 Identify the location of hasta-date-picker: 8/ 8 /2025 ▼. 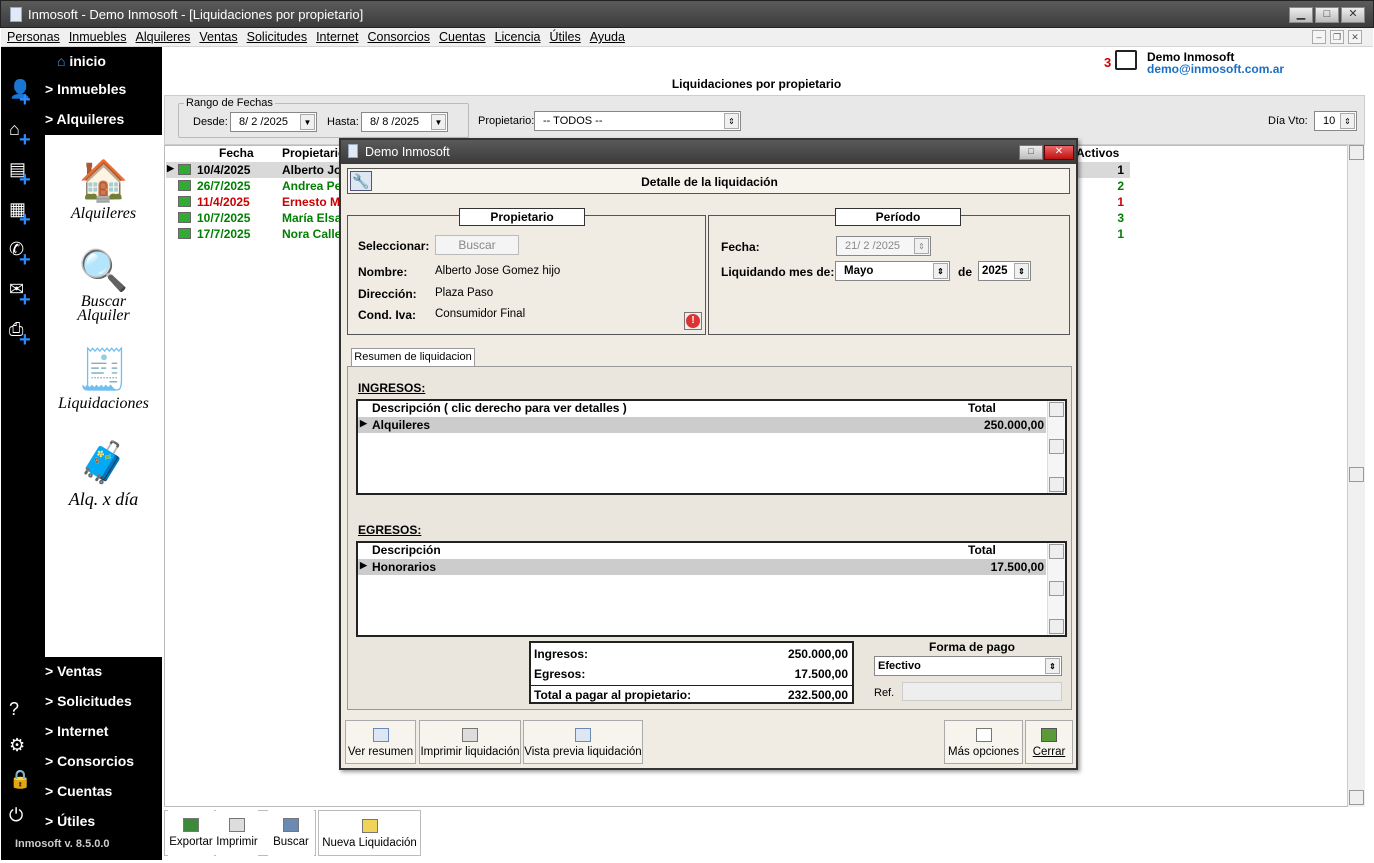
(404, 122).